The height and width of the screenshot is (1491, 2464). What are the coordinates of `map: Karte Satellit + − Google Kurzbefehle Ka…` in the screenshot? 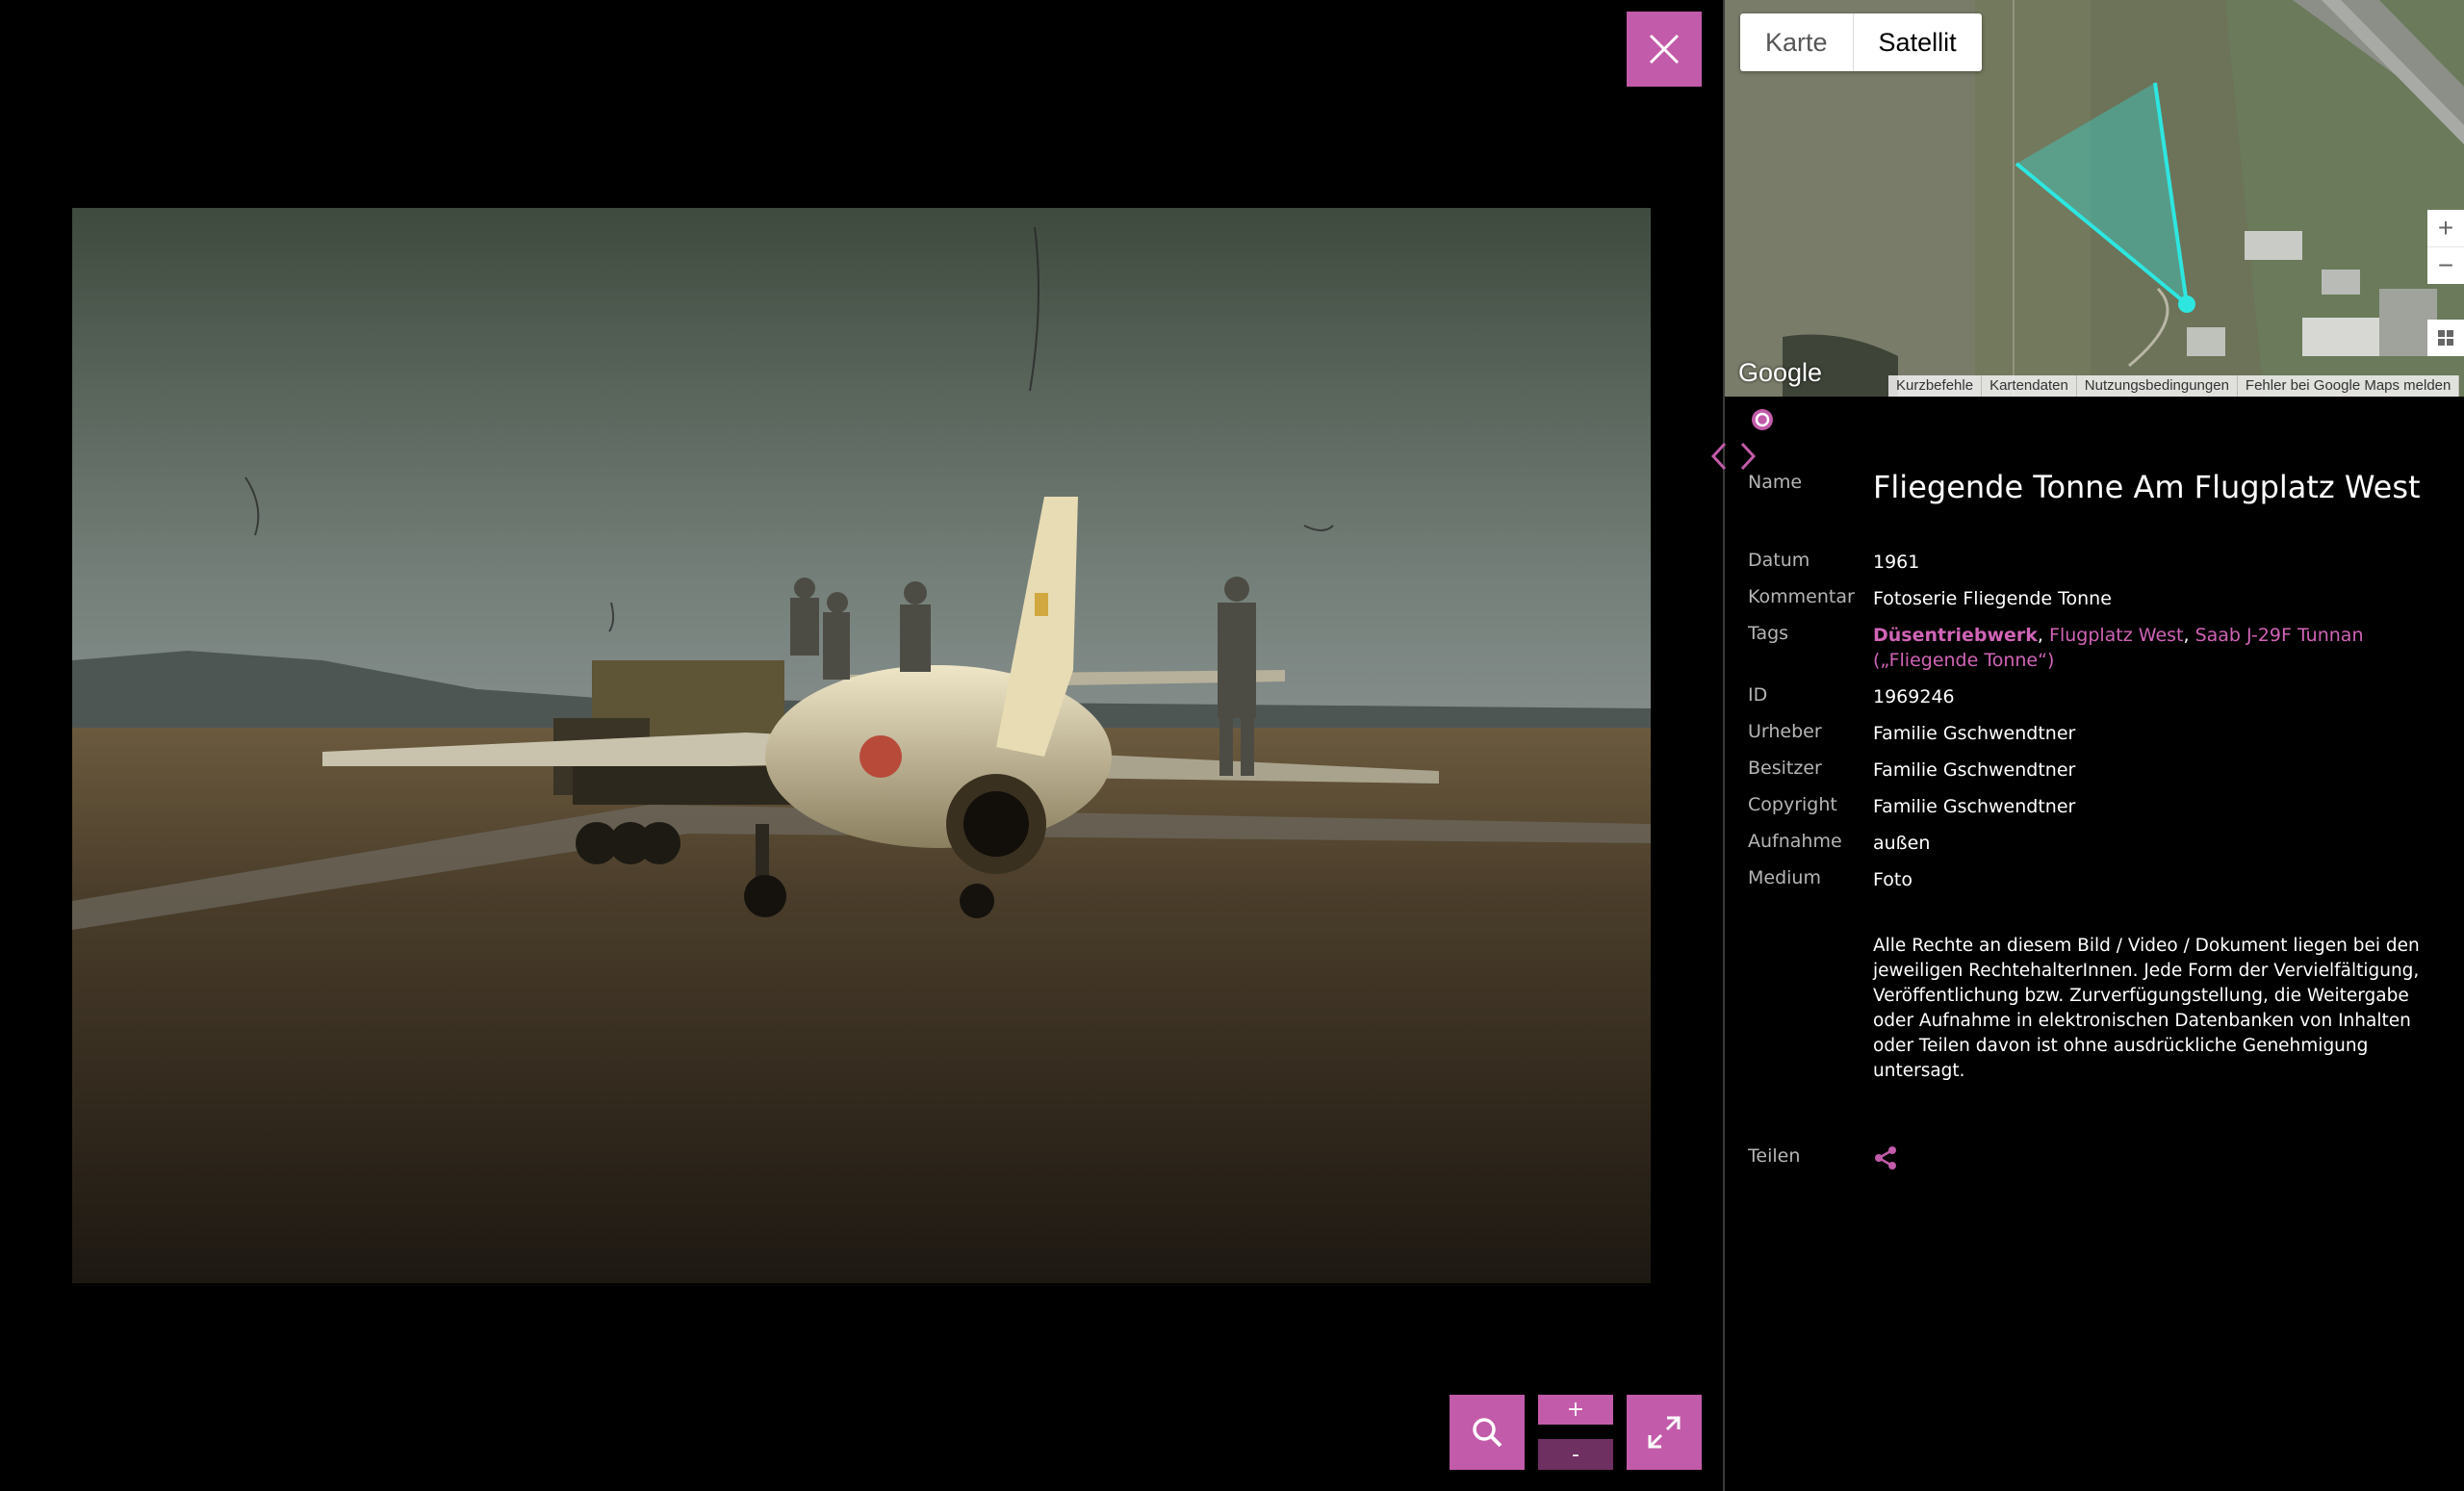 It's located at (2094, 198).